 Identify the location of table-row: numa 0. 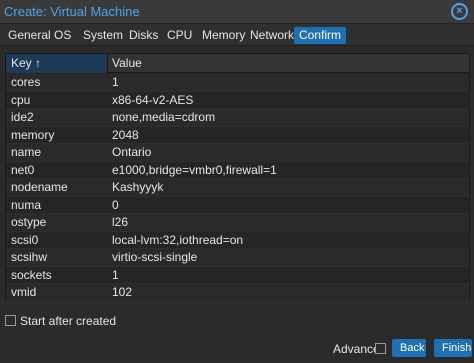
(237, 205).